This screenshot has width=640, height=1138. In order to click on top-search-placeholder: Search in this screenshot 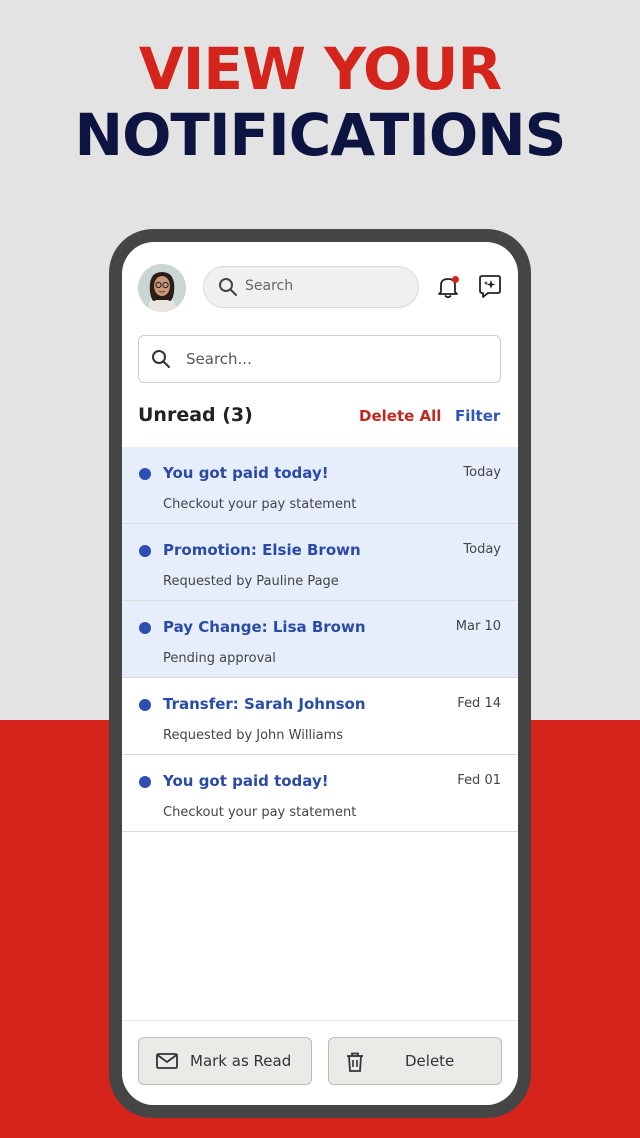, I will do `click(269, 286)`.